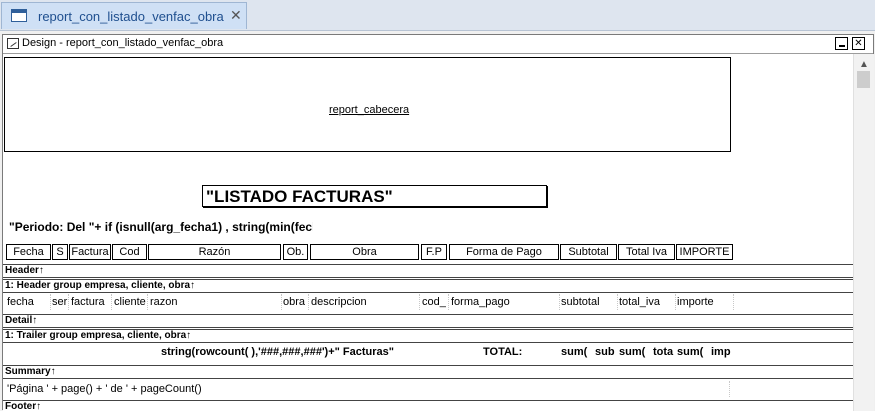 The image size is (875, 411). What do you see at coordinates (13, 43) in the screenshot?
I see `design-icon` at bounding box center [13, 43].